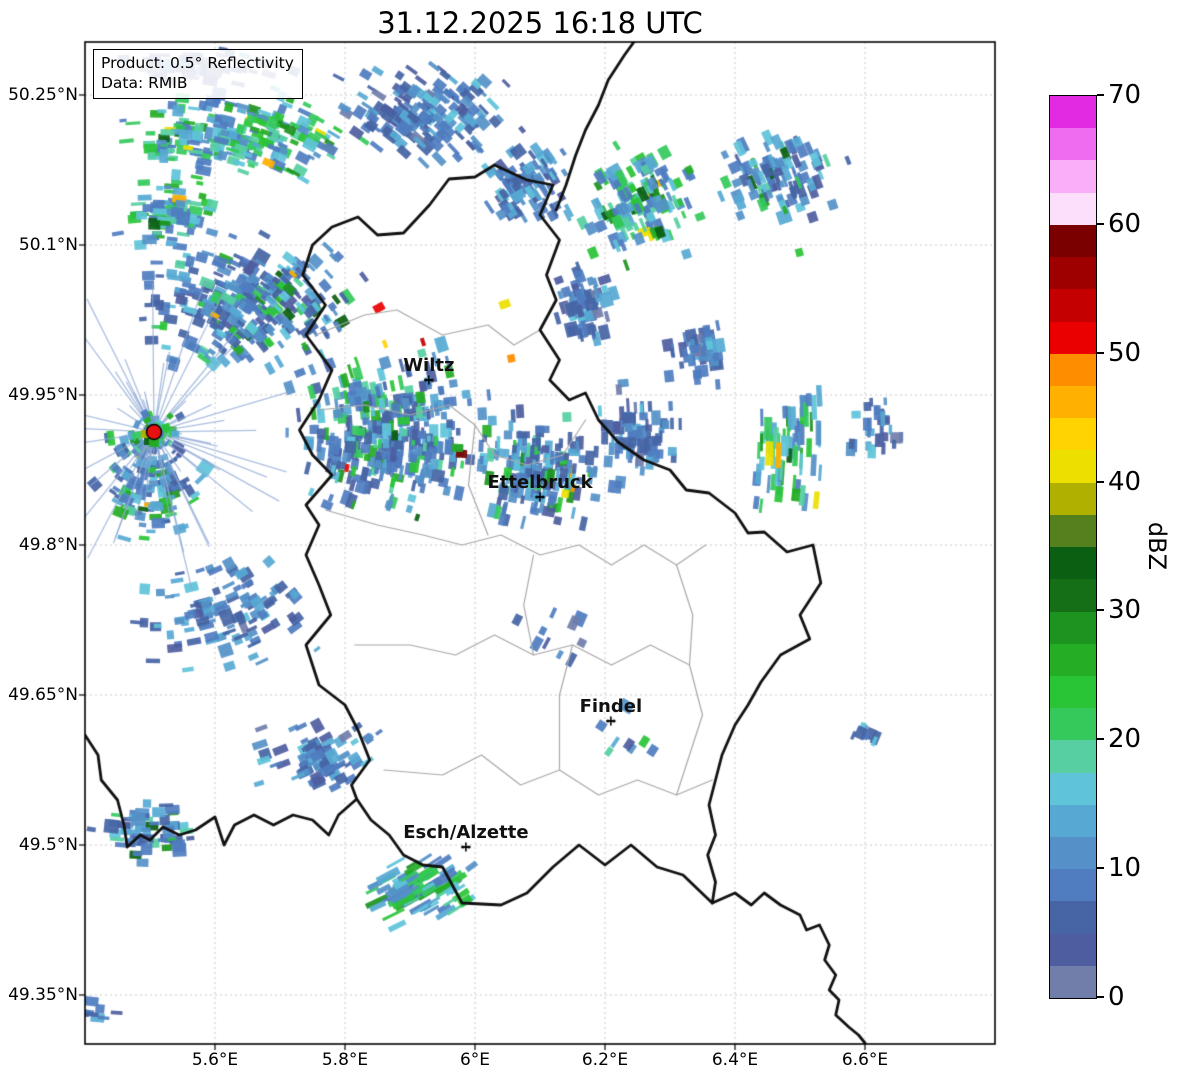 Image resolution: width=1184 pixels, height=1081 pixels. I want to click on city-label: Ettelbruck, so click(540, 482).